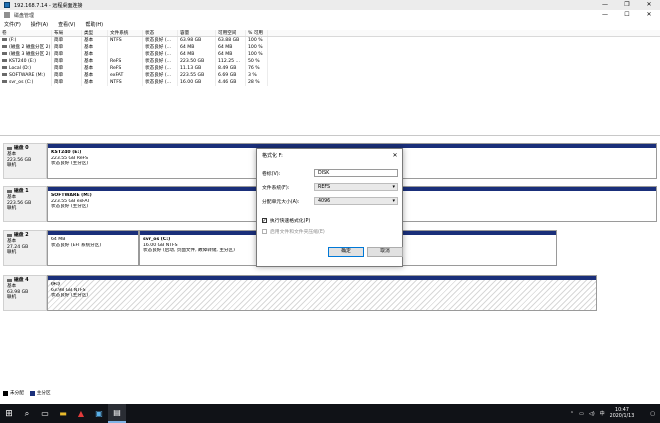  Describe the element at coordinates (21, 235) in the screenshot. I see `disk-name: 磁盘 2` at that location.